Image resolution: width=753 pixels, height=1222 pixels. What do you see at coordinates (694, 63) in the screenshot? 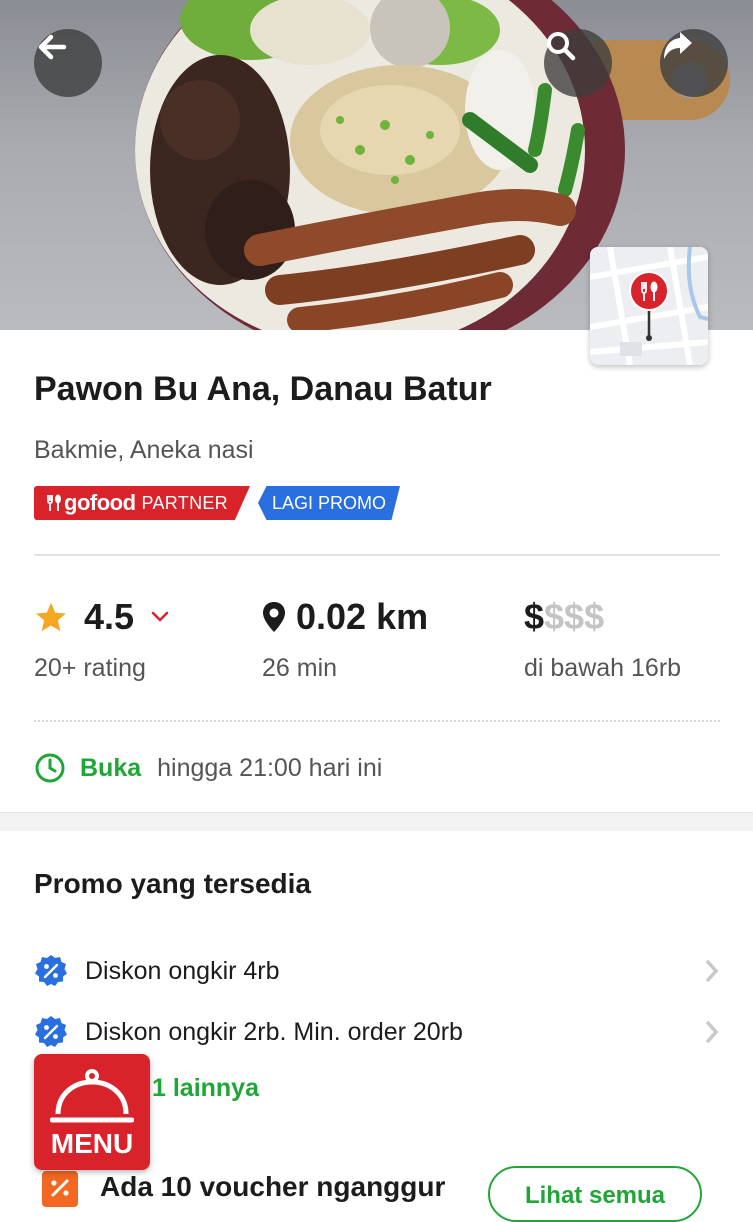
I see `share-button` at bounding box center [694, 63].